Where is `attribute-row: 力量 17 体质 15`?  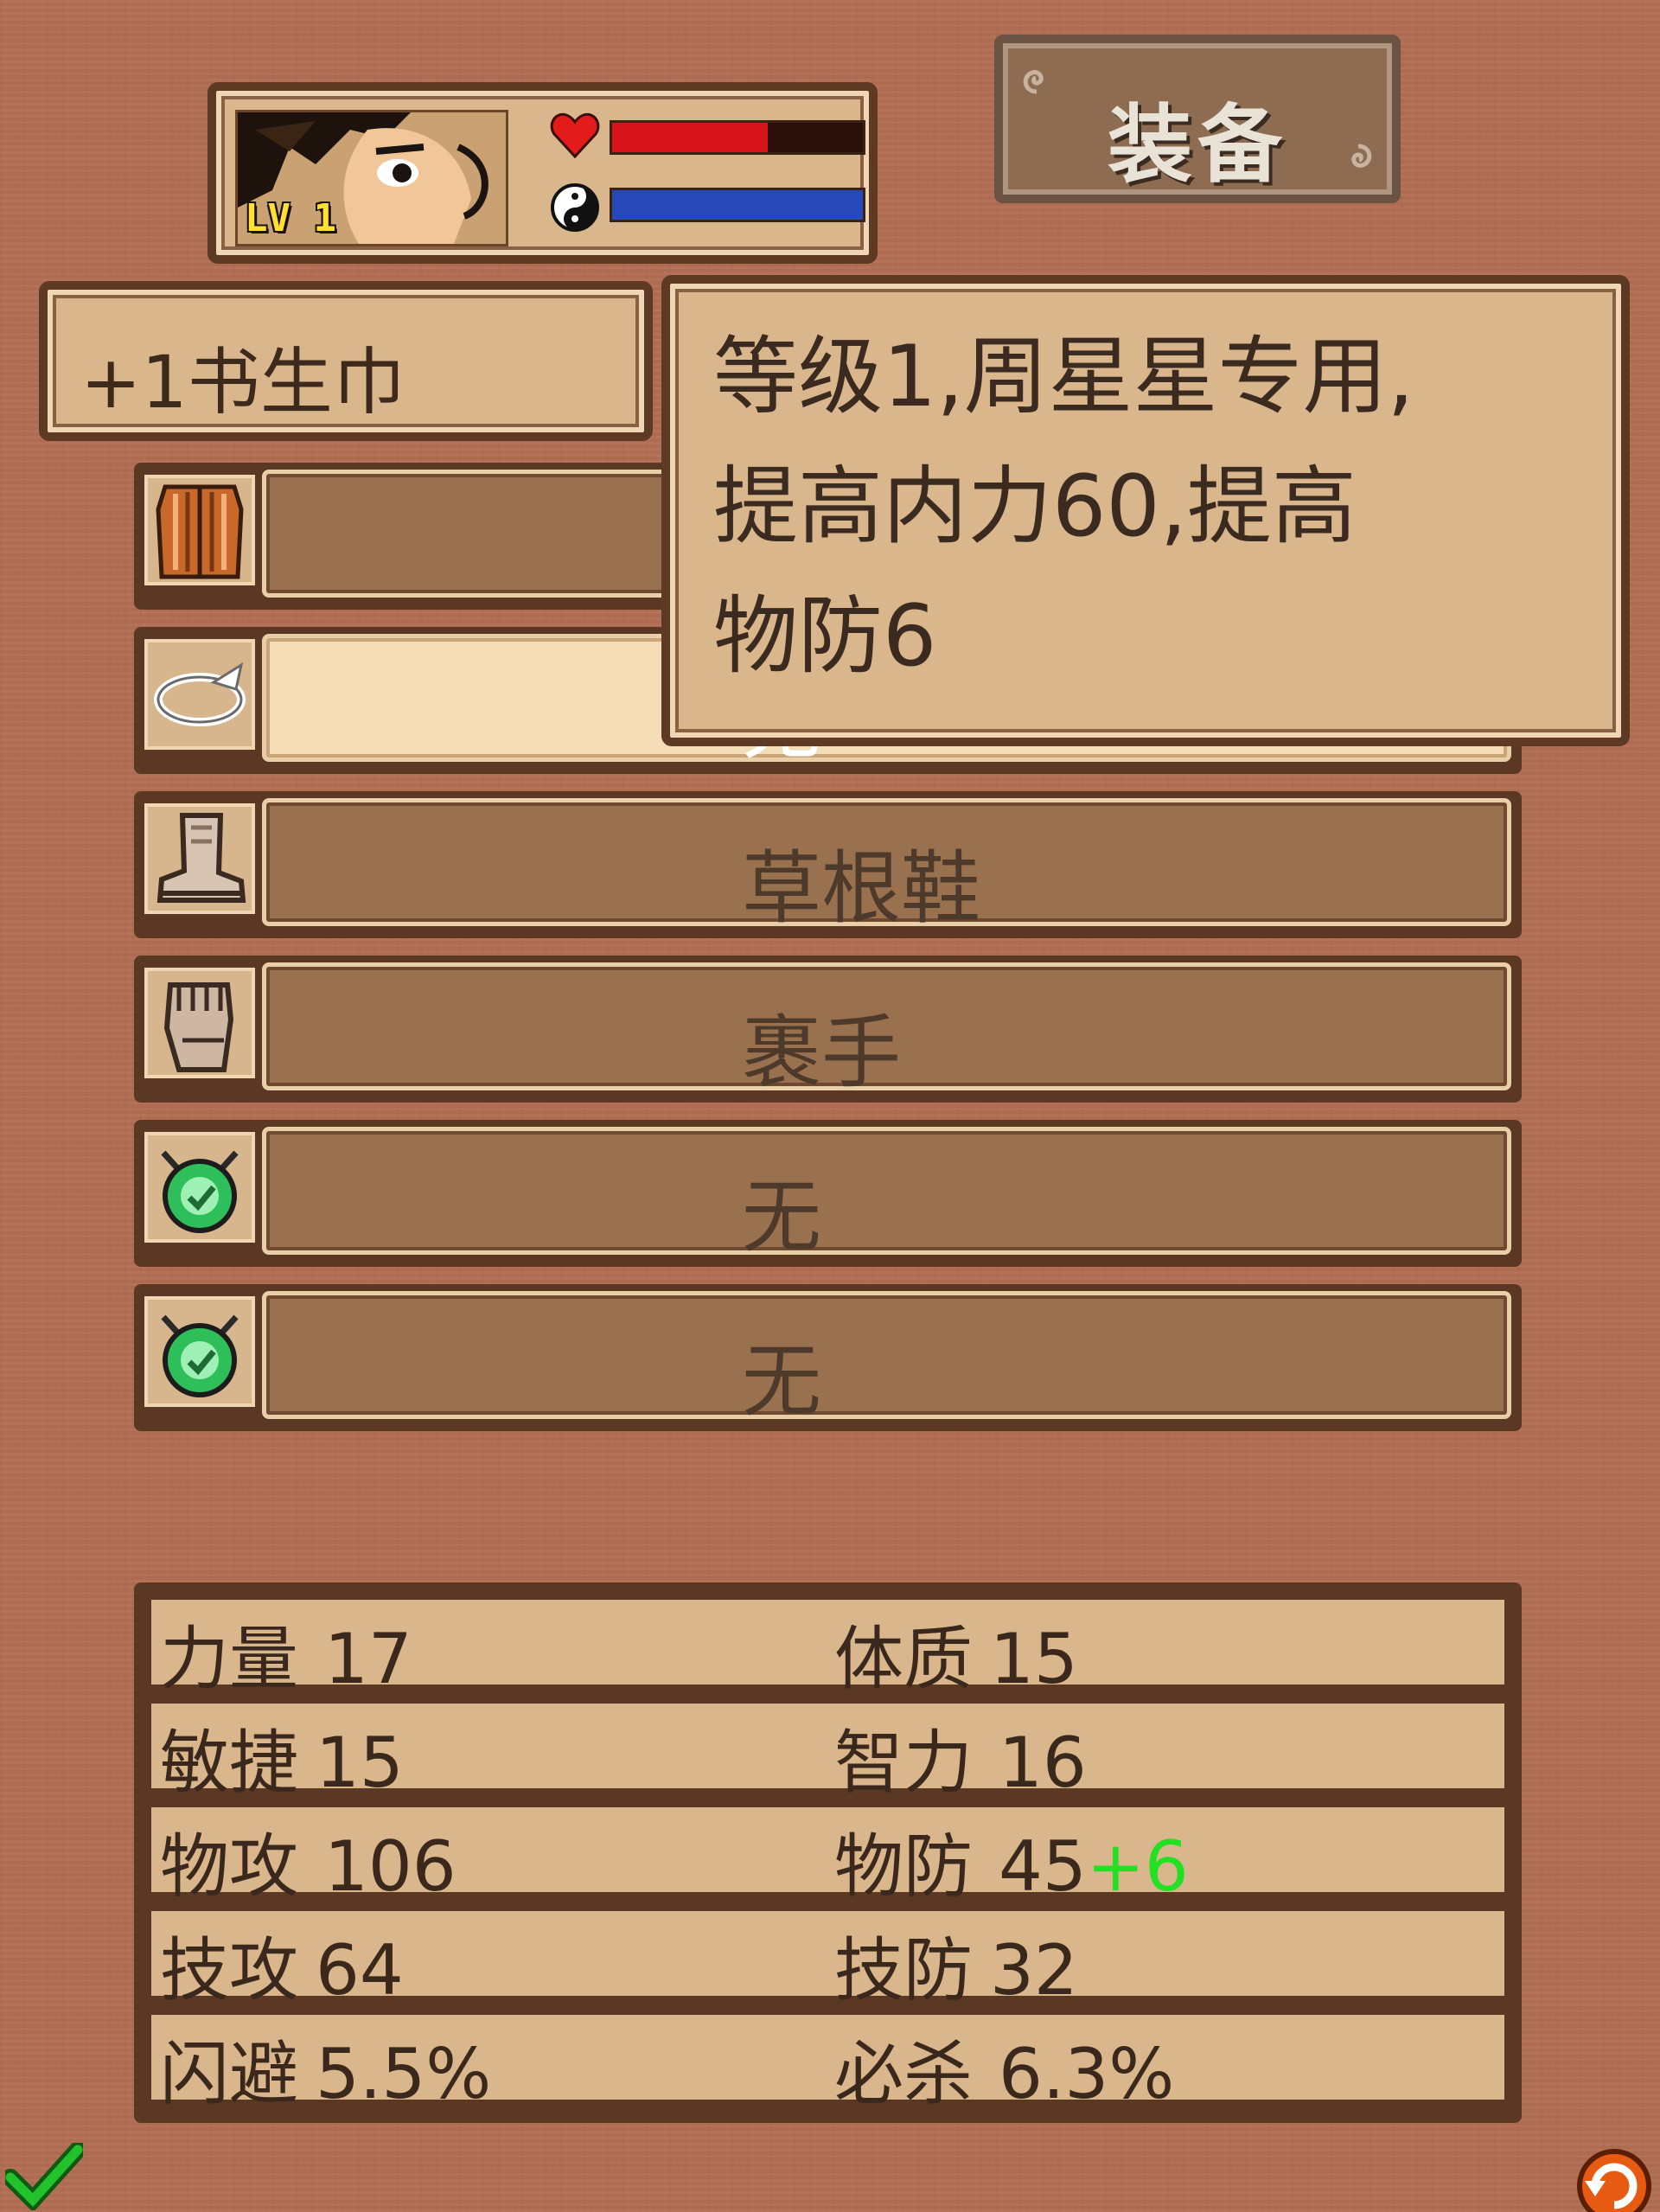
attribute-row: 力量 17 体质 15 is located at coordinates (827, 1649).